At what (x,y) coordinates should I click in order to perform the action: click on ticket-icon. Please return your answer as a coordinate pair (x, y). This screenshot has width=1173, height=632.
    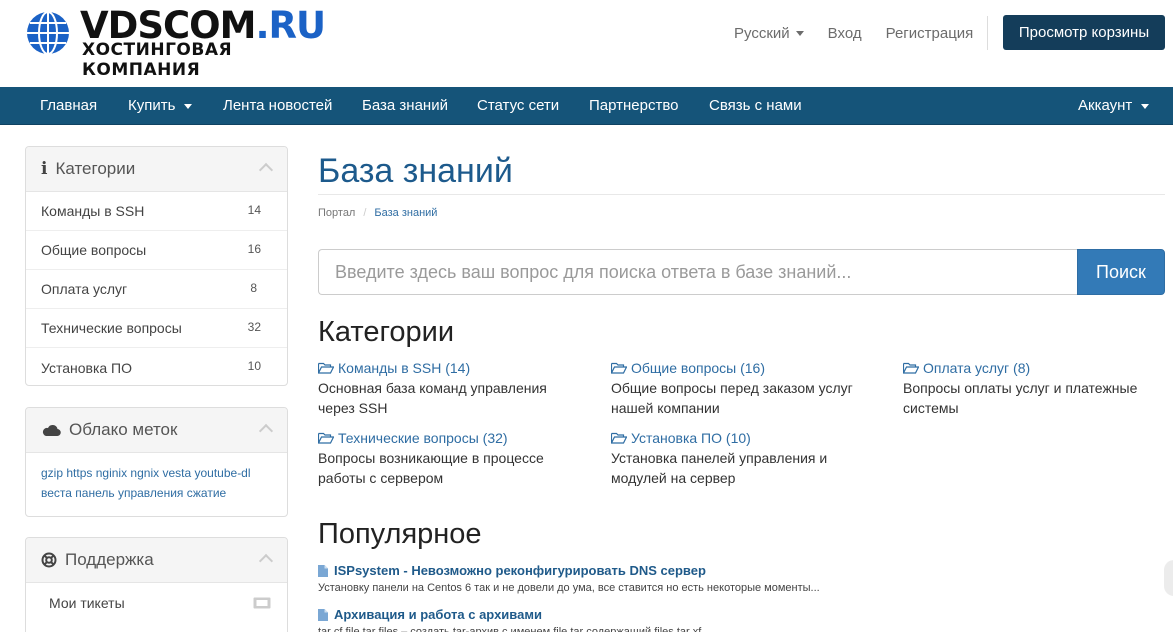
    Looking at the image, I should click on (262, 604).